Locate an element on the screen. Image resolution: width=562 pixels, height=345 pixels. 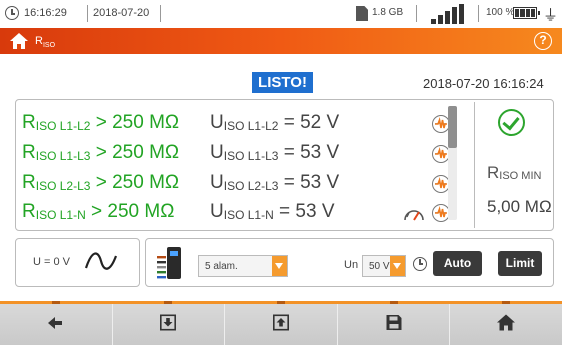
riso-min-box: RISO MIN 5,00 MΩ is located at coordinates (513, 165).